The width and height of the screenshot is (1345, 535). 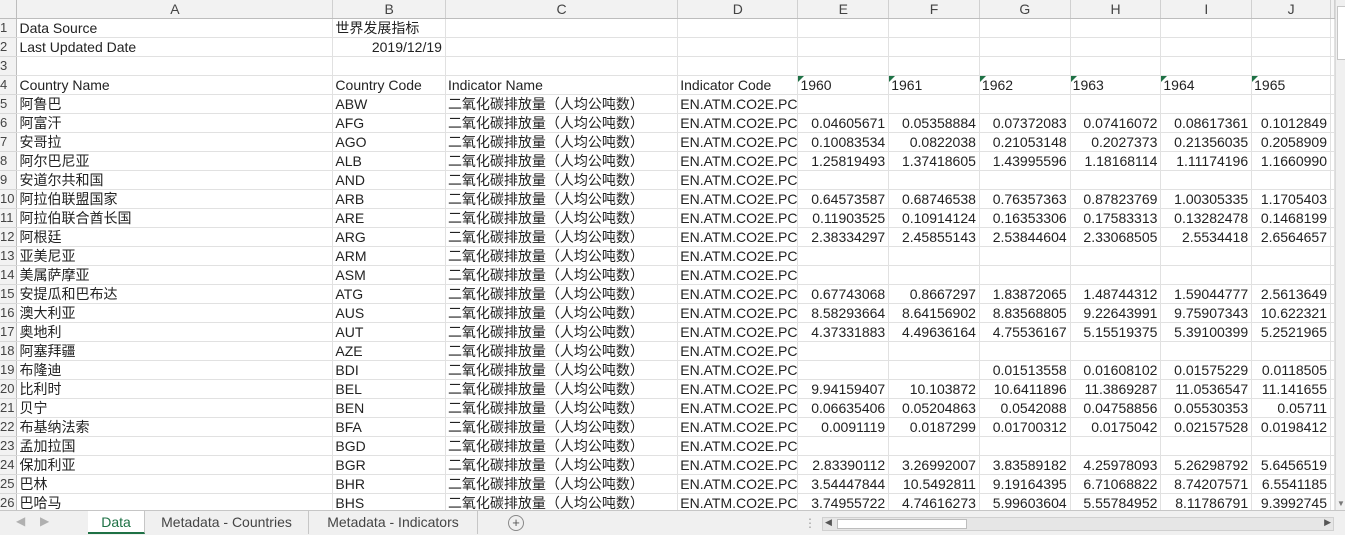 I want to click on cell-value: 8.83568805, so click(x=1025, y=313).